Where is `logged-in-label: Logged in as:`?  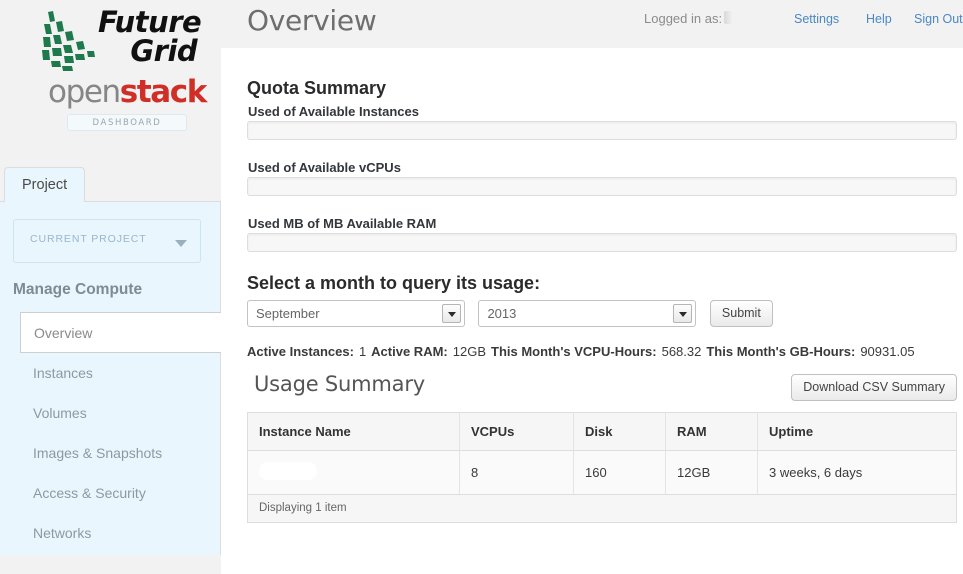
logged-in-label: Logged in as: is located at coordinates (683, 18).